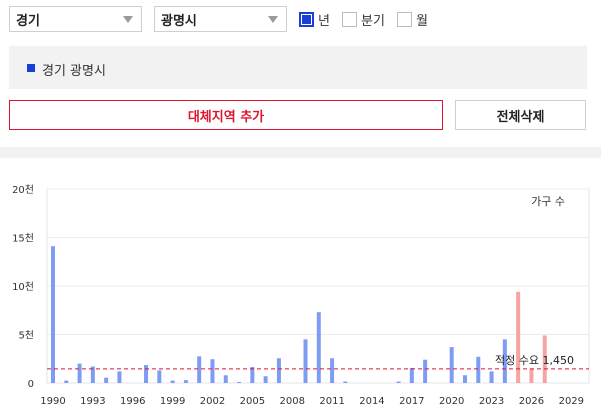 The width and height of the screenshot is (601, 419). What do you see at coordinates (212, 401) in the screenshot?
I see `x-tick-label: 2002` at bounding box center [212, 401].